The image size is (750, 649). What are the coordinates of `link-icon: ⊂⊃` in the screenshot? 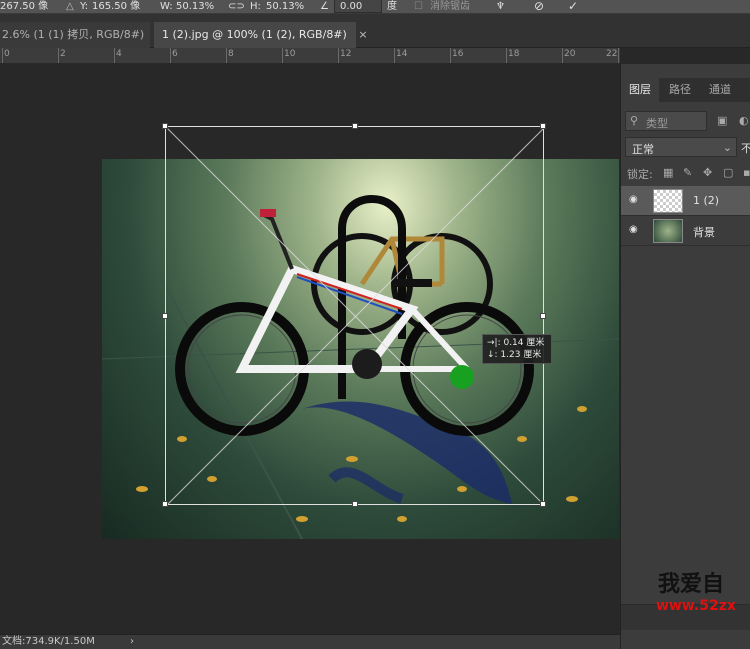 It's located at (236, 6).